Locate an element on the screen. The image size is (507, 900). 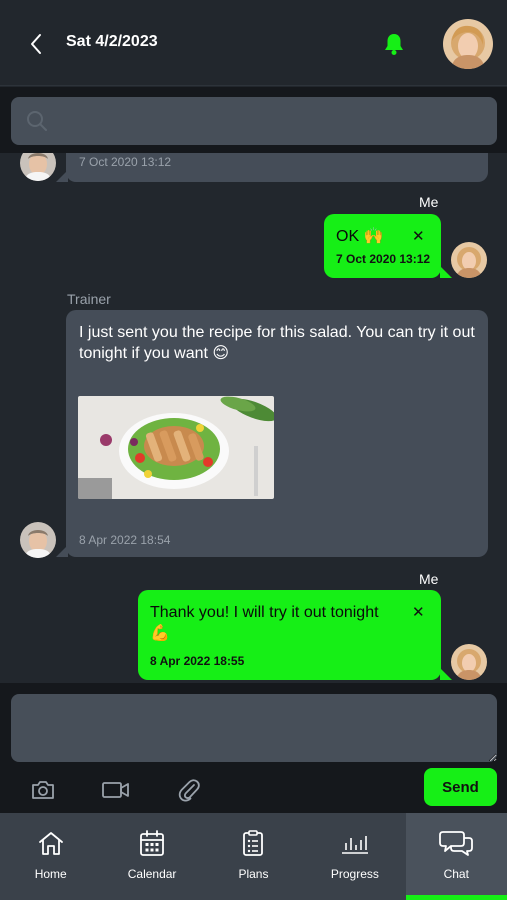
back-button is located at coordinates (36, 44).